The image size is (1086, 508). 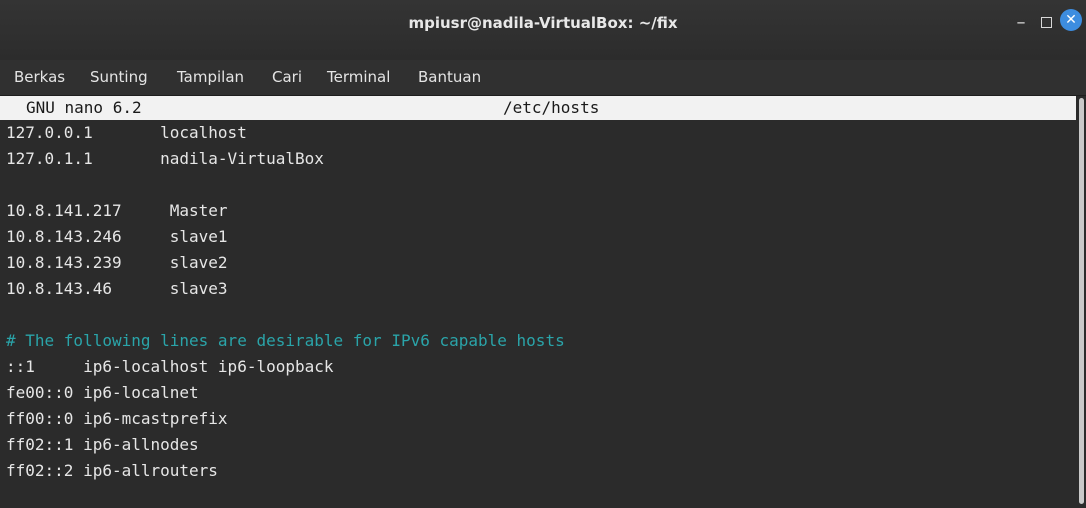 What do you see at coordinates (551, 107) in the screenshot?
I see `nano-filename: /etc/hosts` at bounding box center [551, 107].